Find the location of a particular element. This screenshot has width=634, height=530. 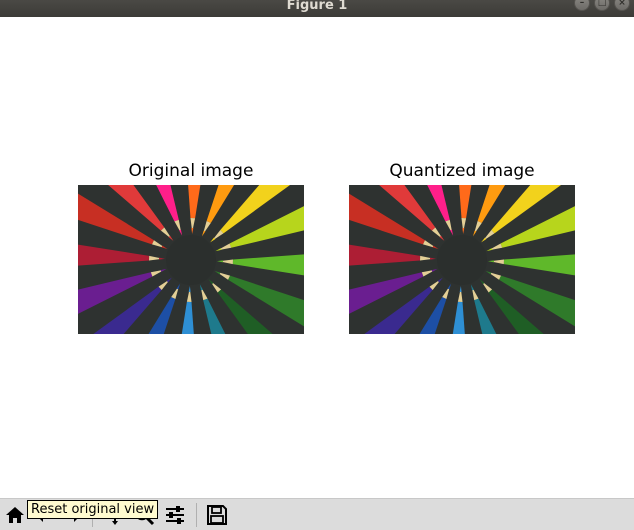

home-icon is located at coordinates (15, 515).